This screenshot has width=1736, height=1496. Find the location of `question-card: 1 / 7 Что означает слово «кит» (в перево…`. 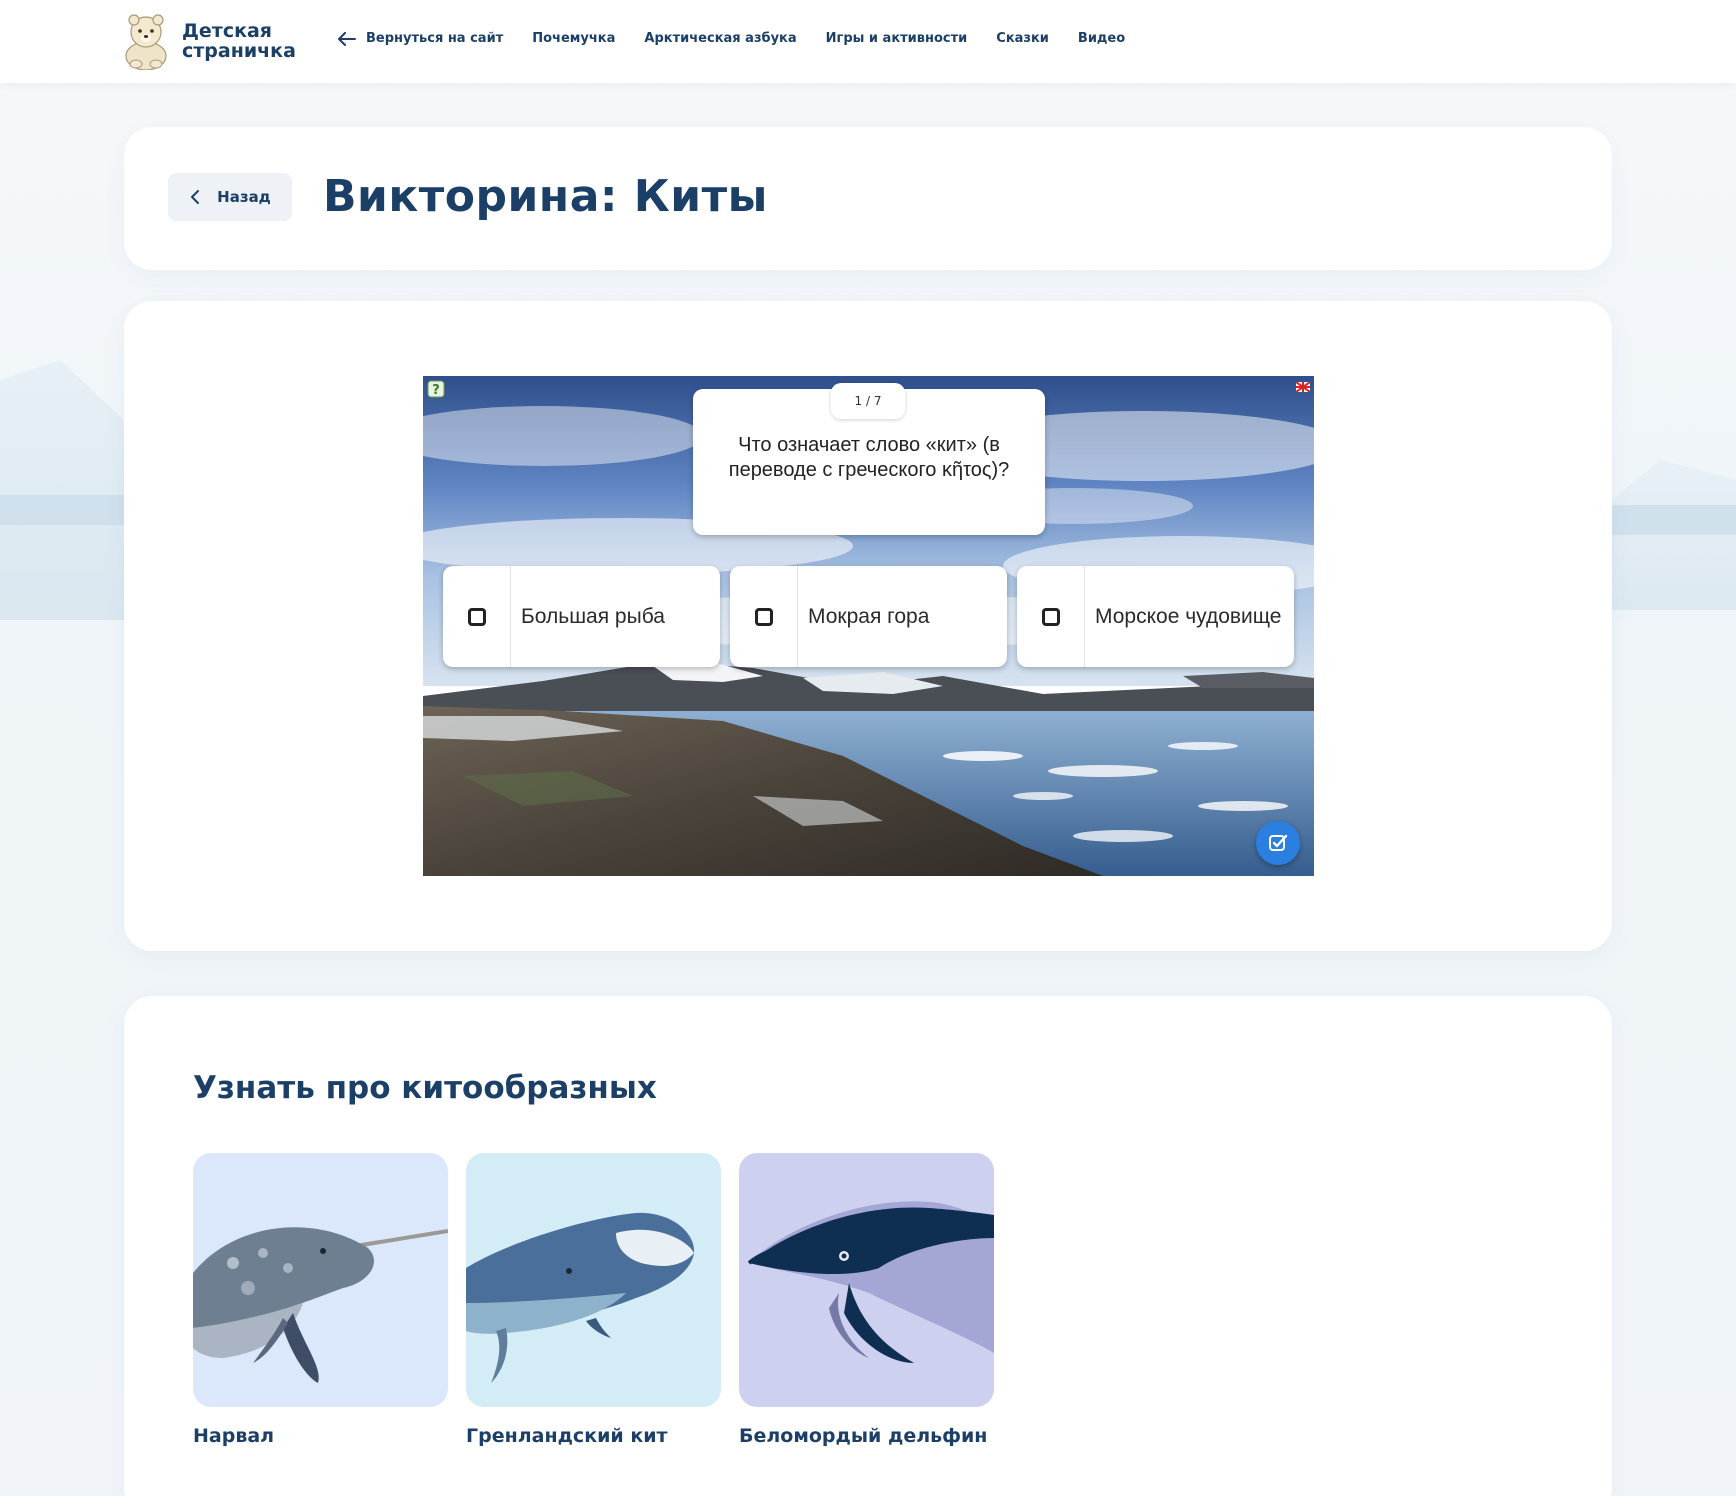

question-card: 1 / 7 Что означает слово «кит» (в перево… is located at coordinates (869, 459).